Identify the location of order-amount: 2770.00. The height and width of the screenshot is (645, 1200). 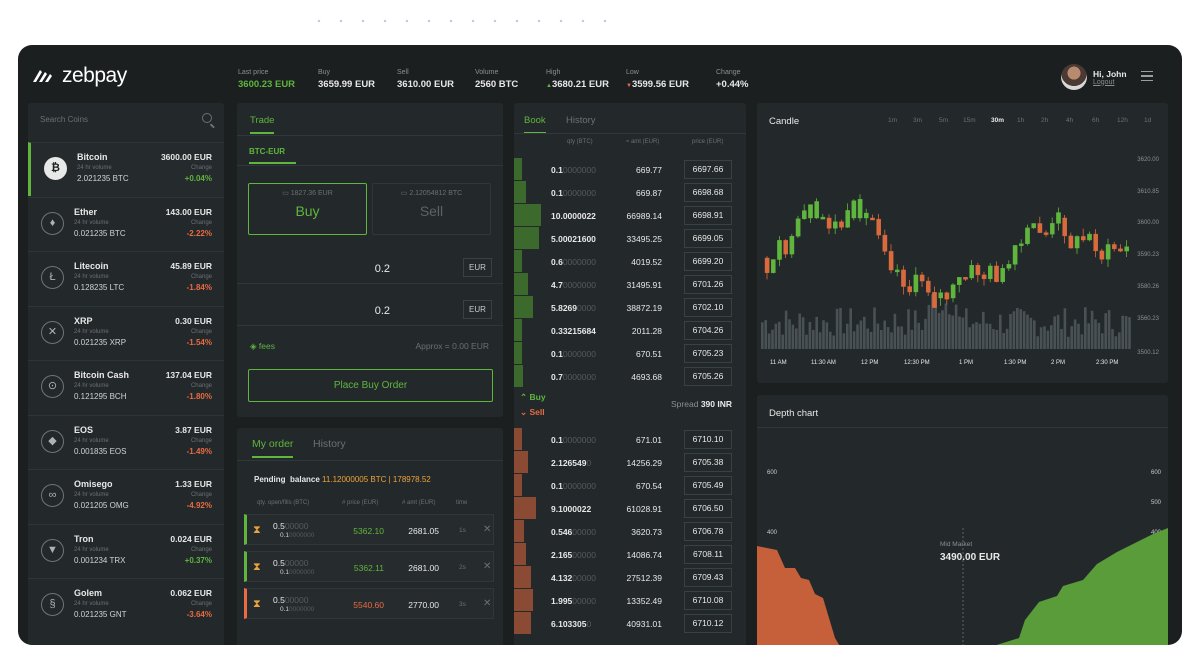
(423, 605).